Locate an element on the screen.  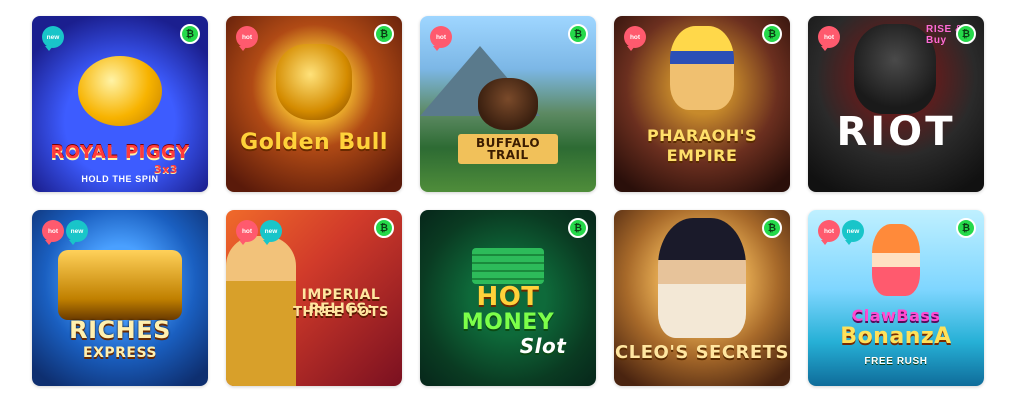
game-tile-riches-express: RICHES EXPRESS hot new is located at coordinates (120, 298).